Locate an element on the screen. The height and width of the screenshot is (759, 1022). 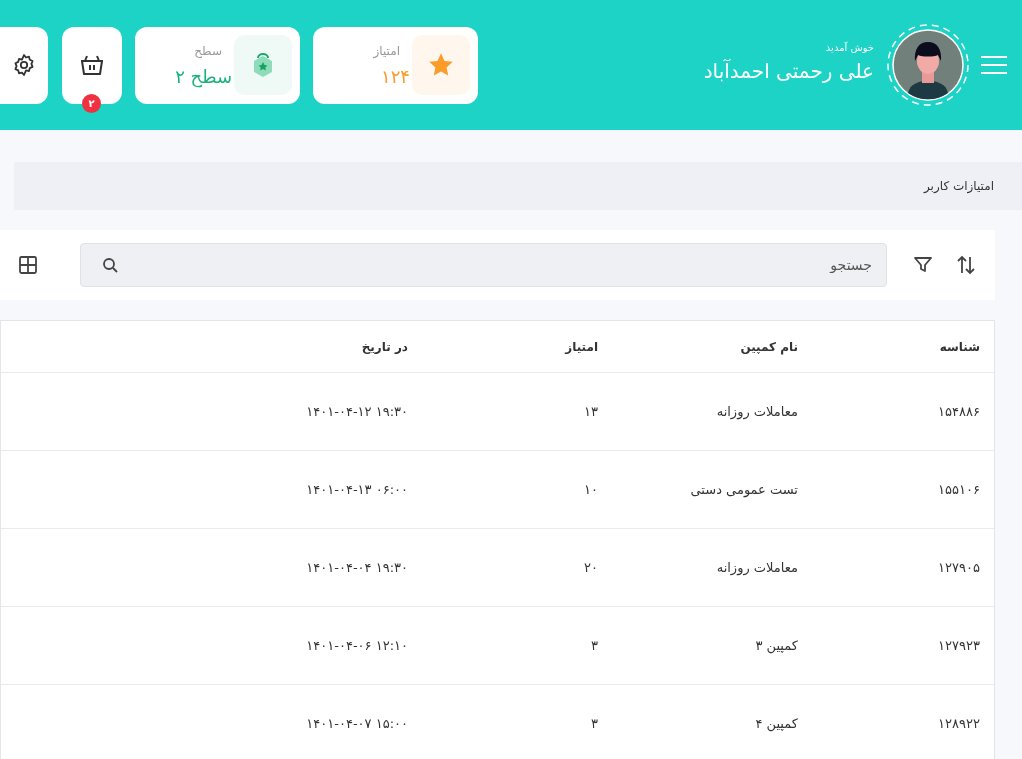
column-header: در تاریخ is located at coordinates (384, 346).